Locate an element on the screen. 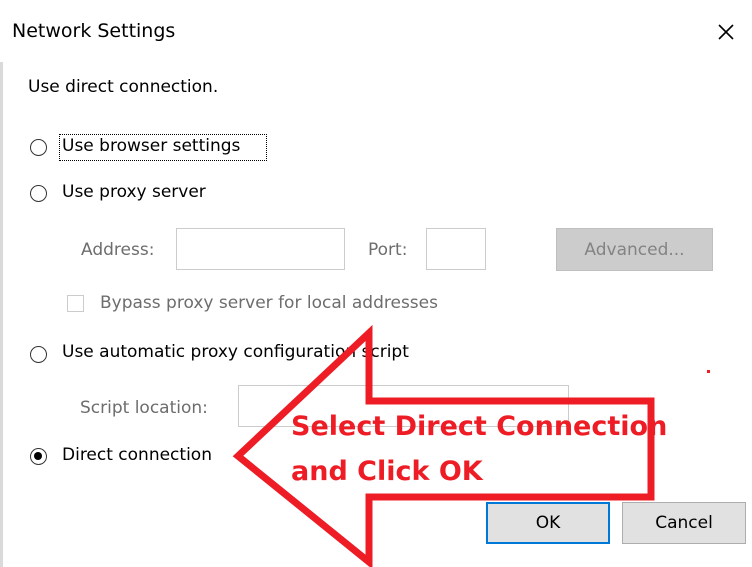  red-mark is located at coordinates (708, 371).